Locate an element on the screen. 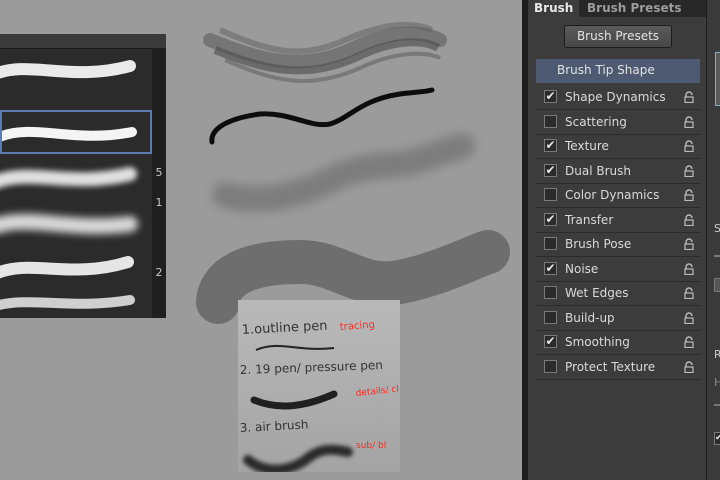  dual-brush-checkbox: ✔ is located at coordinates (550, 170).